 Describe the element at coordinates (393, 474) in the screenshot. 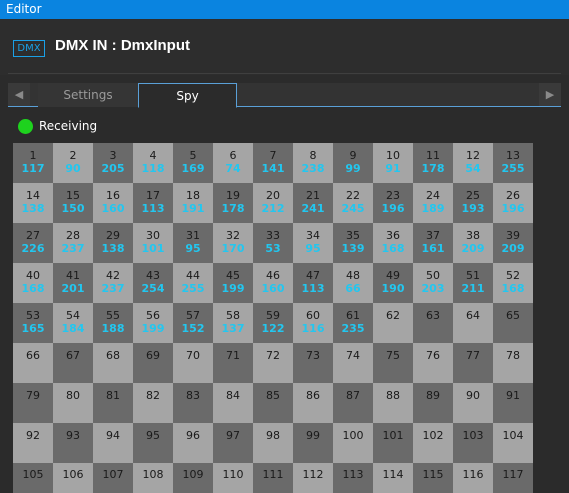

I see `channel-number: 114` at that location.